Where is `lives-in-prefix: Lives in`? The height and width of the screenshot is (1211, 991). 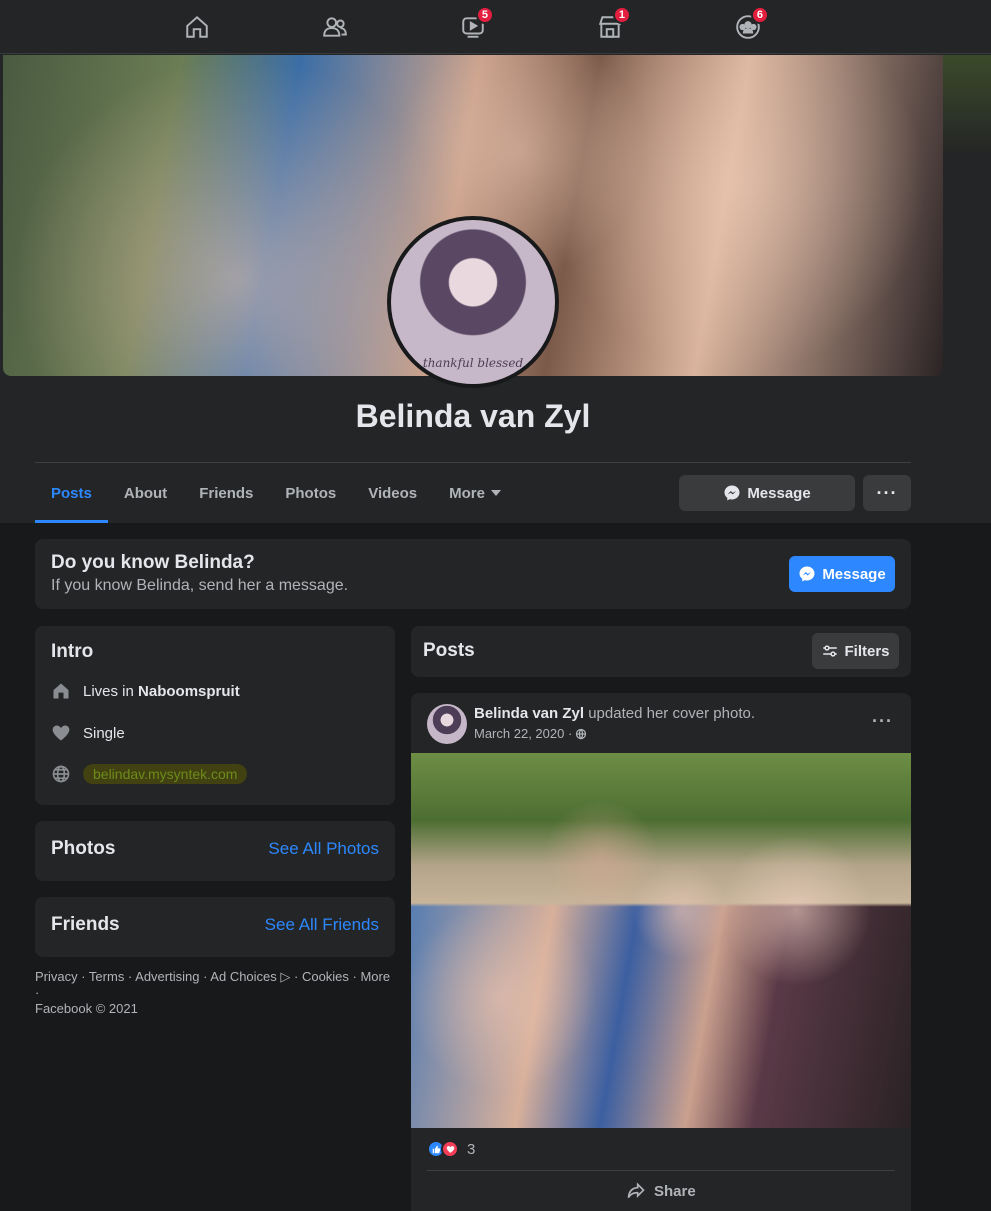
lives-in-prefix: Lives in is located at coordinates (111, 691).